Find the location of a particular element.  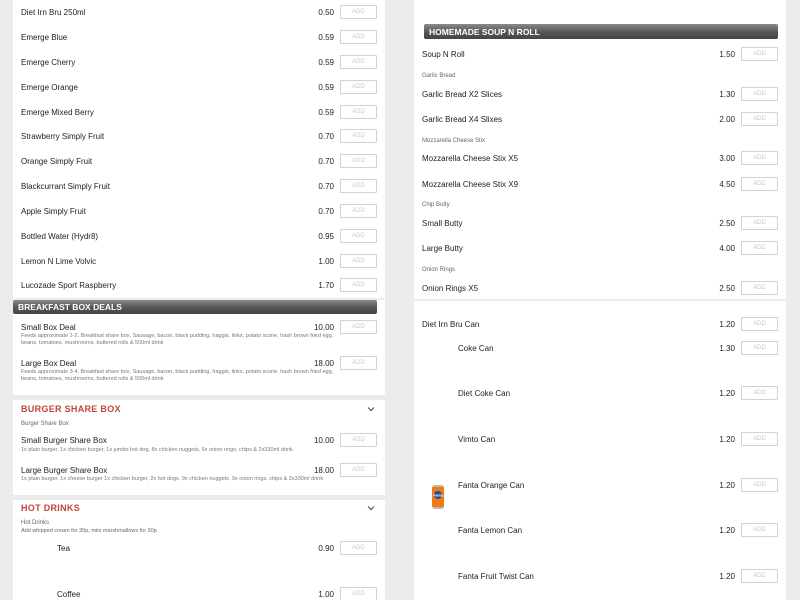

section-header: BURGER SHARE BOX is located at coordinates (199, 409).